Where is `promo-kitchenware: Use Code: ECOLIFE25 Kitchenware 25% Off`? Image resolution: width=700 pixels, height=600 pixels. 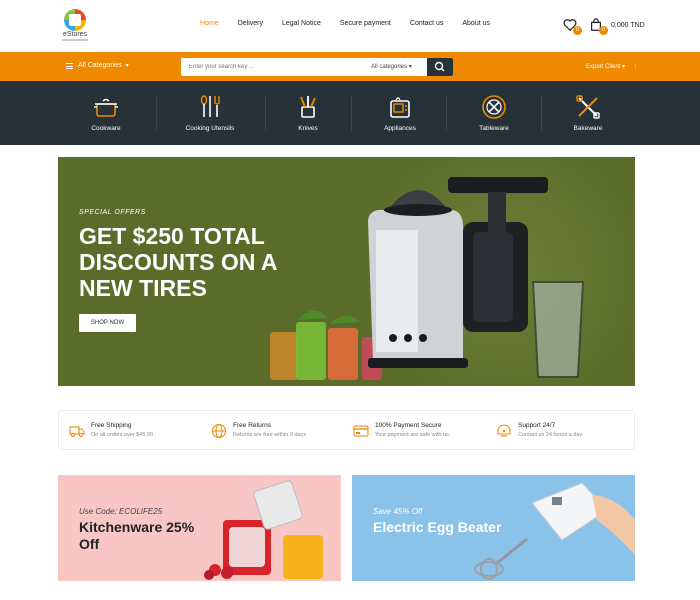
promo-kitchenware: Use Code: ECOLIFE25 Kitchenware 25% Off is located at coordinates (199, 528).